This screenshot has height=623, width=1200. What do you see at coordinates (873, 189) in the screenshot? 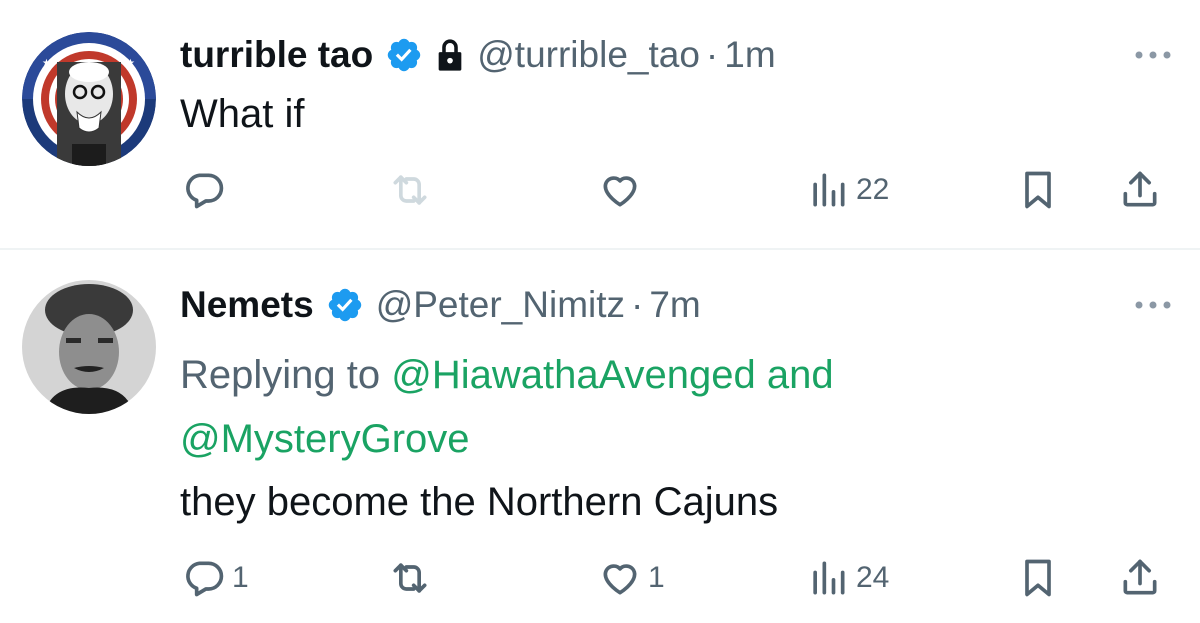
I see `views-count: 22` at bounding box center [873, 189].